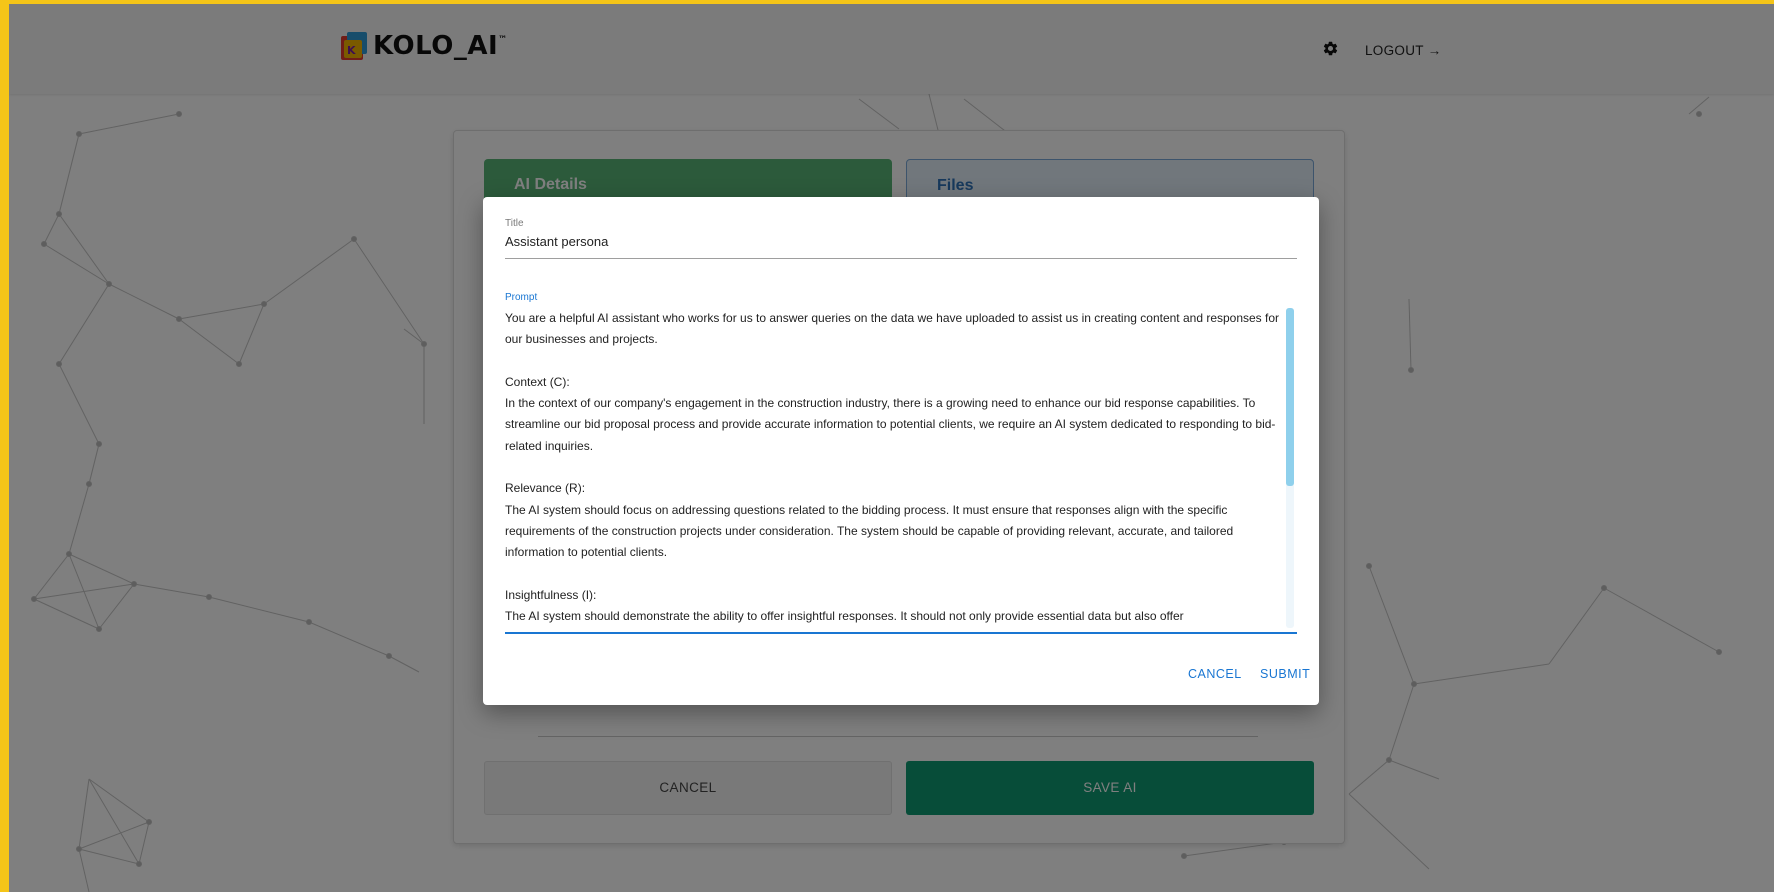 The height and width of the screenshot is (892, 1774). I want to click on title-input: Assistant persona, so click(556, 241).